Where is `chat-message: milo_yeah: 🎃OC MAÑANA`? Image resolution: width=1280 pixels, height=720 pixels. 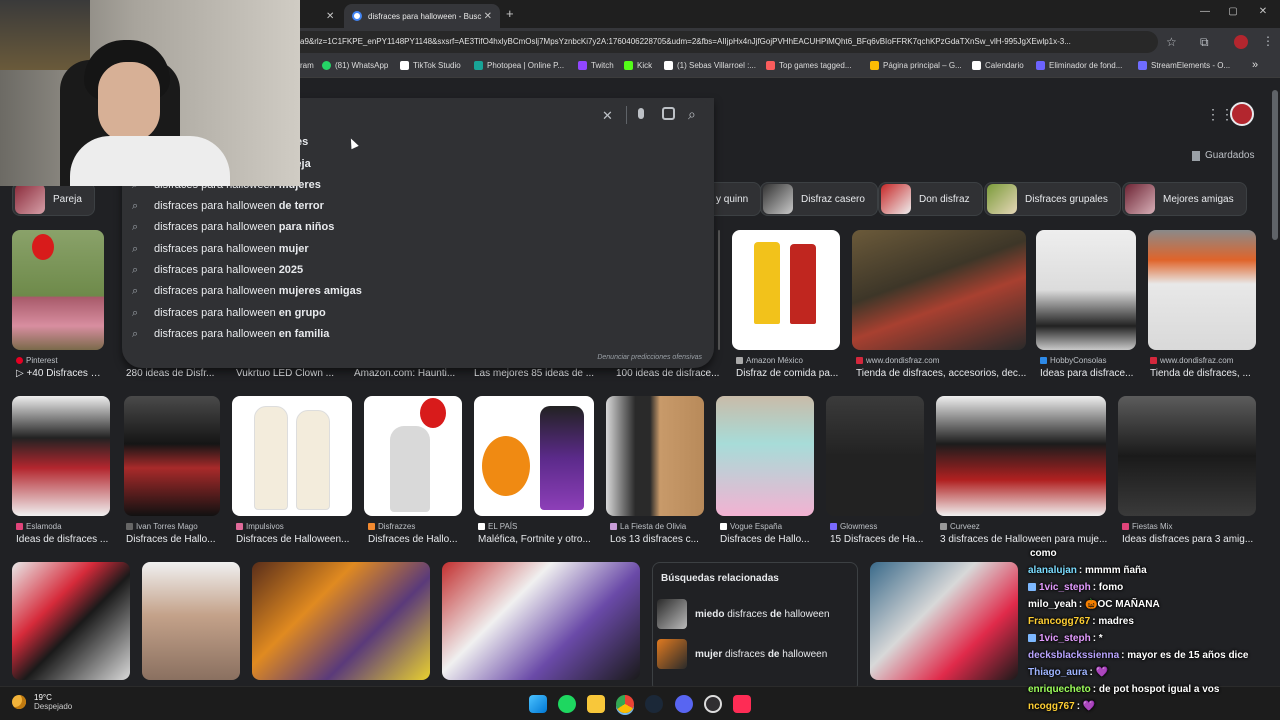
chat-message: milo_yeah: 🎃OC MAÑANA is located at coordinates (1094, 604).